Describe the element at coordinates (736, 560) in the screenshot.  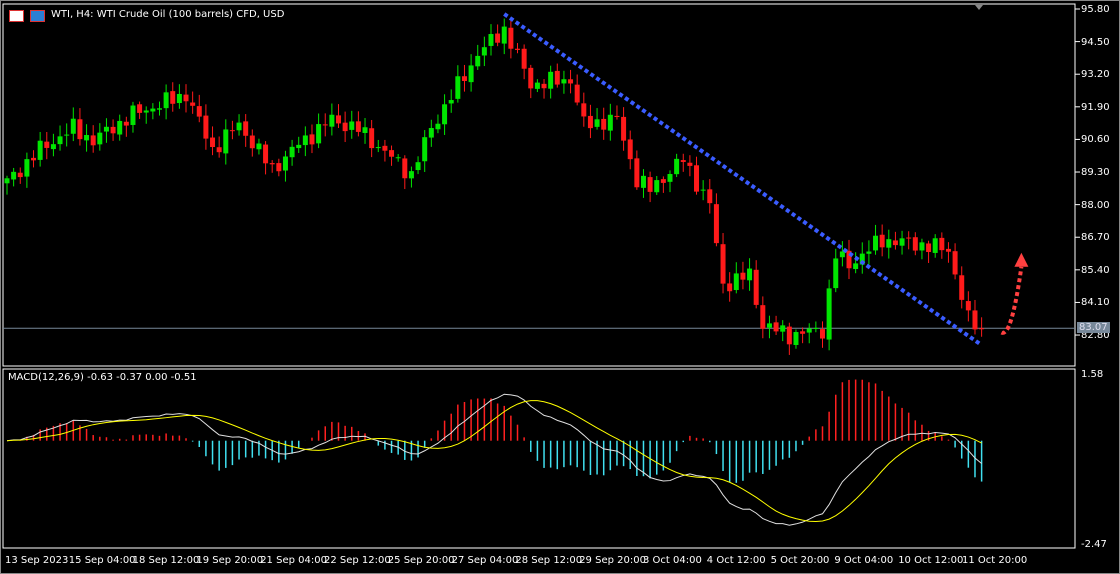
I see `time-axis-label: 4 Oct 12:00` at that location.